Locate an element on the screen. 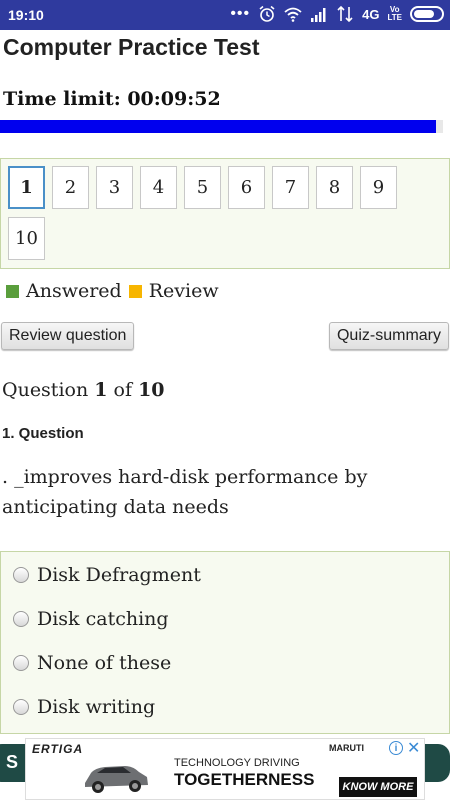 This screenshot has width=450, height=800. network-type: 4G is located at coordinates (371, 14).